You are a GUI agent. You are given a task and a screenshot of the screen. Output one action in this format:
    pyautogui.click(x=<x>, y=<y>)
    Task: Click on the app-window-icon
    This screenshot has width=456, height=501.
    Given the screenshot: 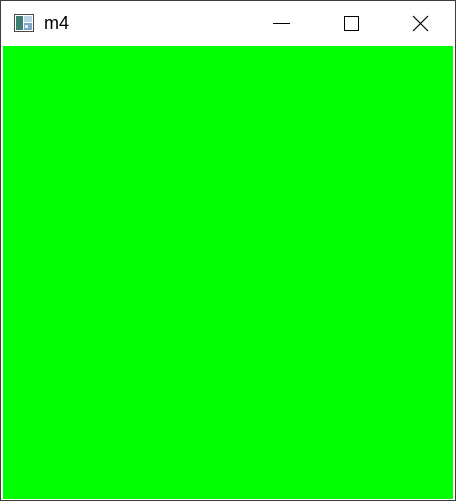 What is the action you would take?
    pyautogui.click(x=24, y=23)
    